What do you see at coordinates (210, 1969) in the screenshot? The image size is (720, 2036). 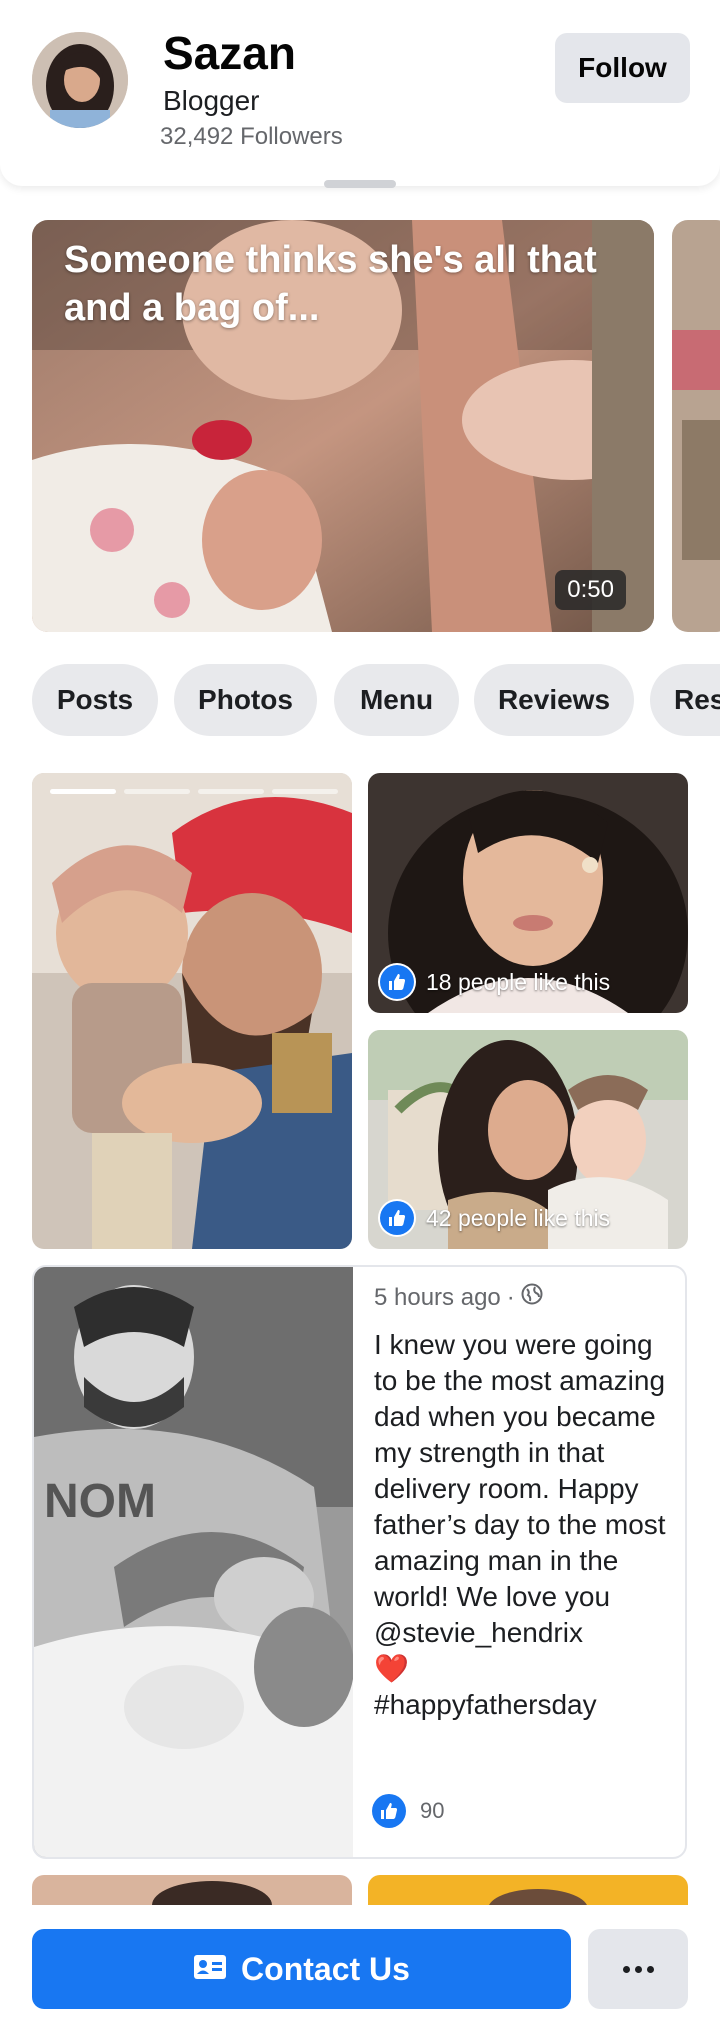 I see `contact-card-icon` at bounding box center [210, 1969].